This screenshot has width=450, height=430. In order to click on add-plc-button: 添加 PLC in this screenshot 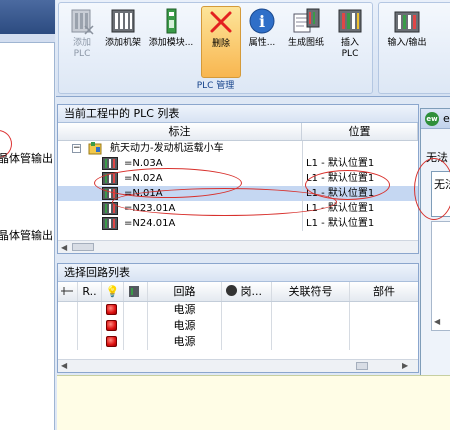, I will do `click(82, 42)`.